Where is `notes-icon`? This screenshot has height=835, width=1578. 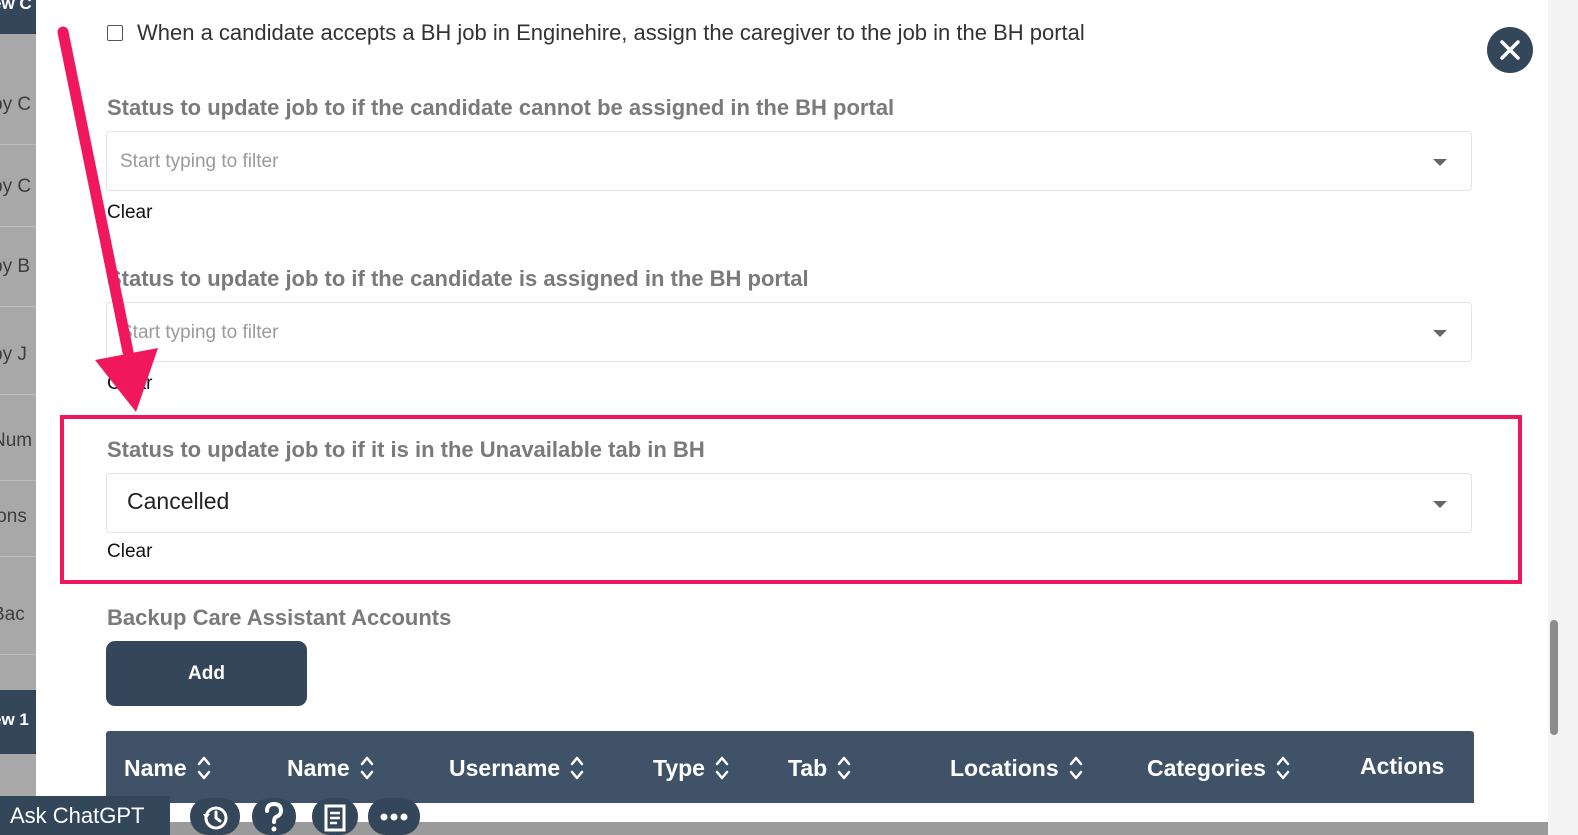
notes-icon is located at coordinates (335, 816).